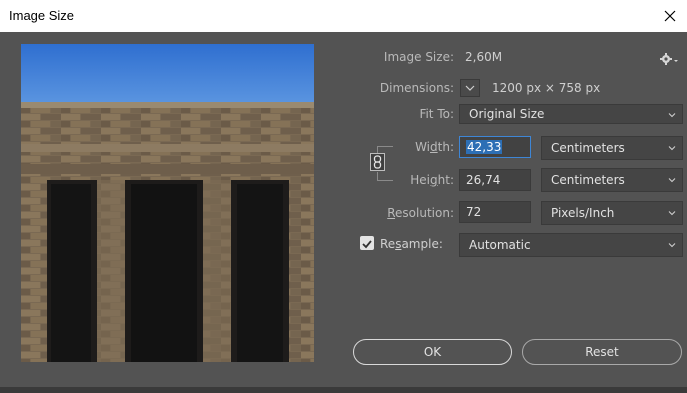  I want to click on close-icon, so click(670, 16).